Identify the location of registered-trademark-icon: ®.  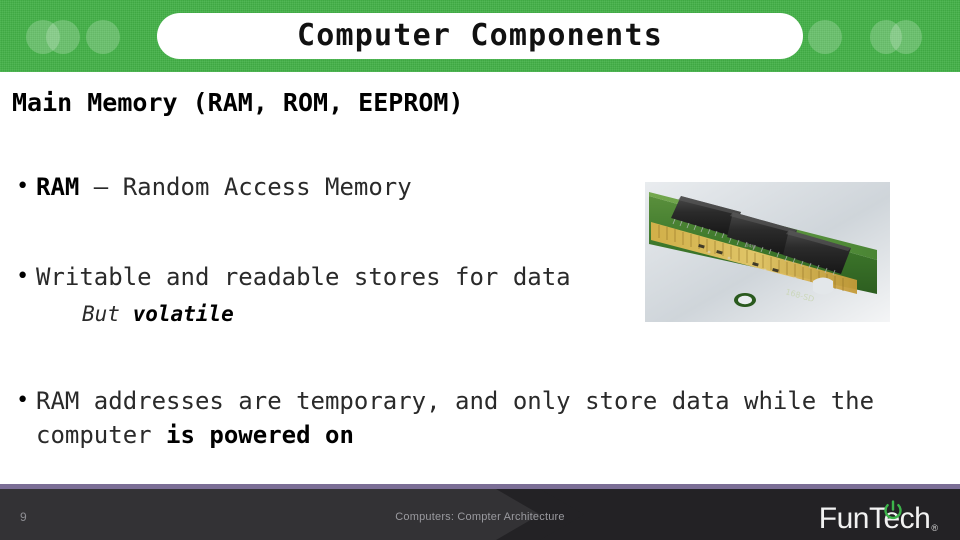
(934, 528).